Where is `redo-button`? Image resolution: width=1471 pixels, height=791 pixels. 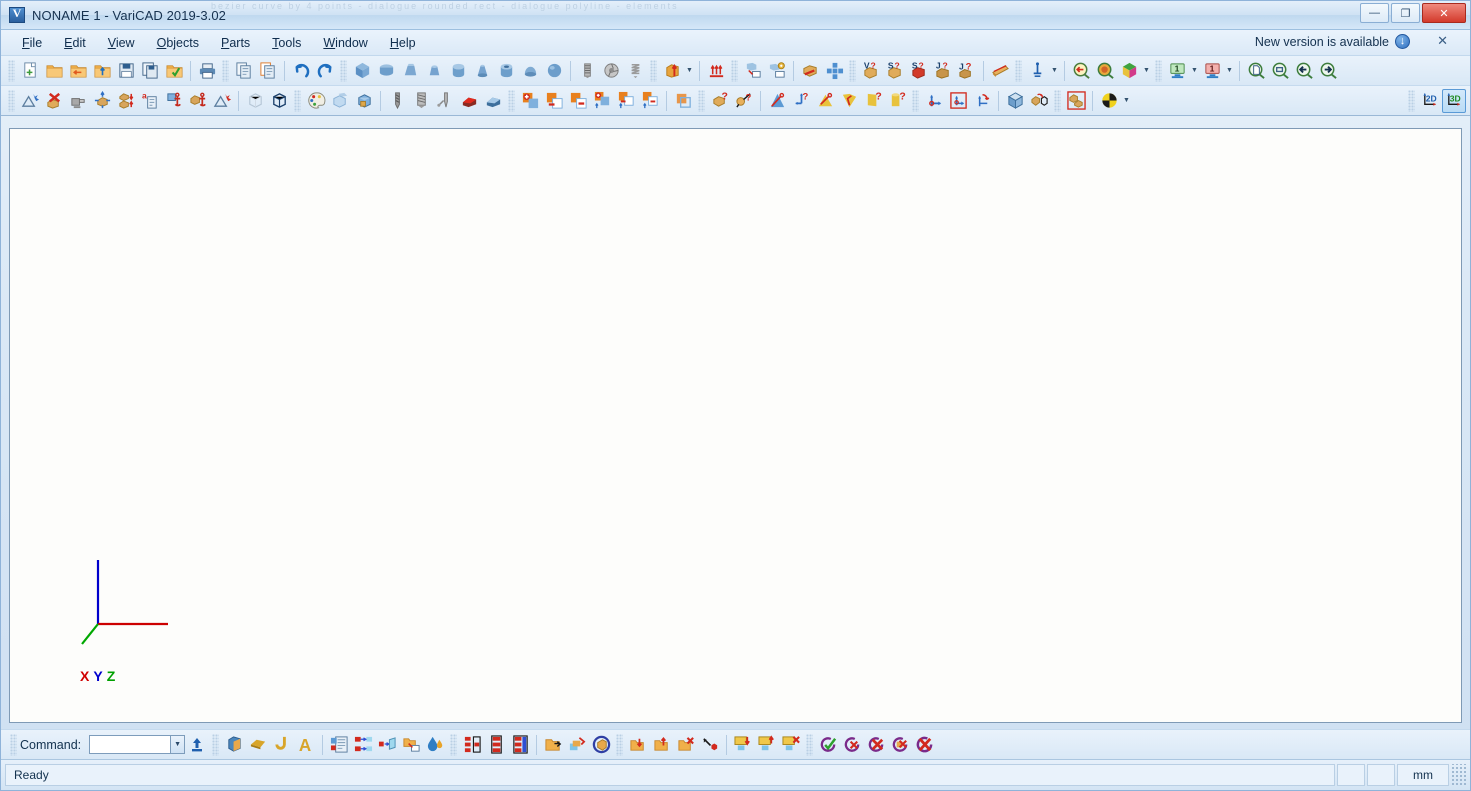 redo-button is located at coordinates (325, 71).